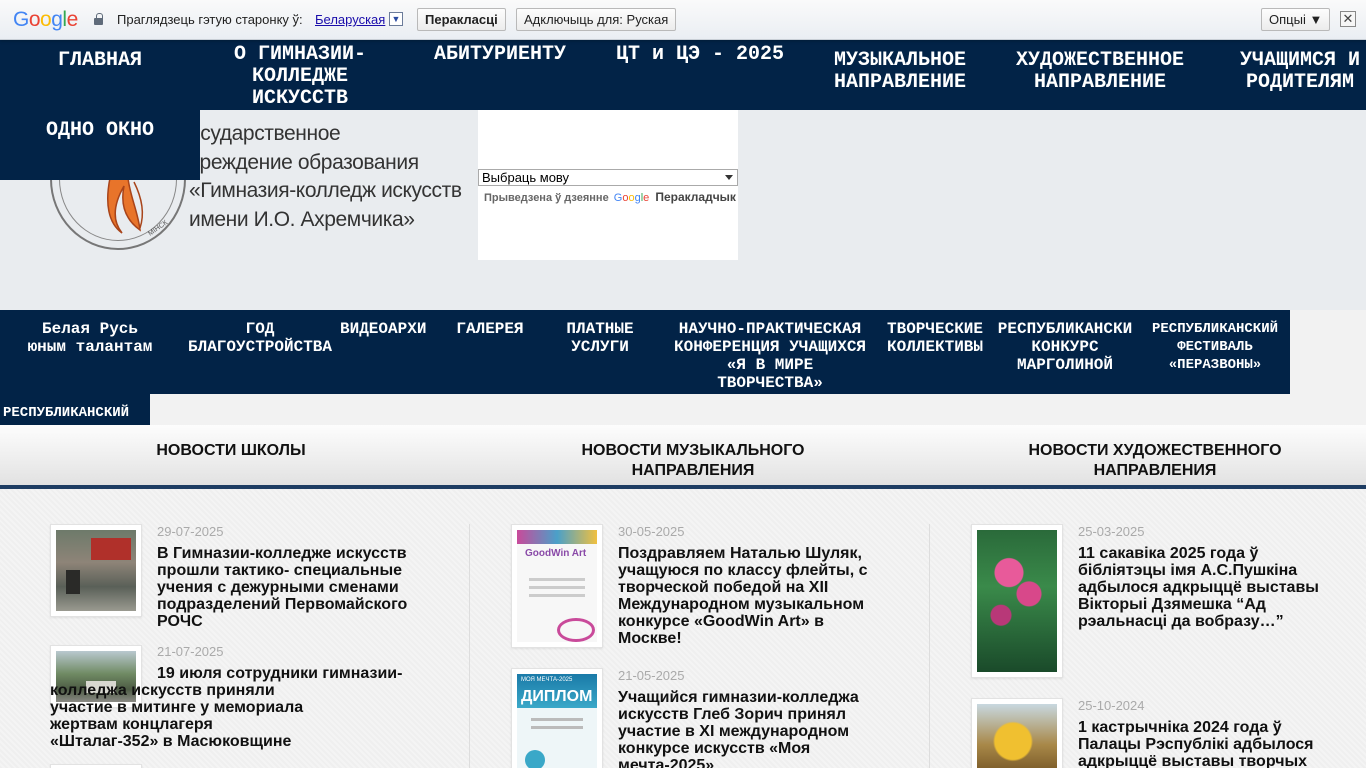 This screenshot has width=1366, height=768. I want to click on powered-by-text: Прыведзена ў дзеянне, so click(546, 198).